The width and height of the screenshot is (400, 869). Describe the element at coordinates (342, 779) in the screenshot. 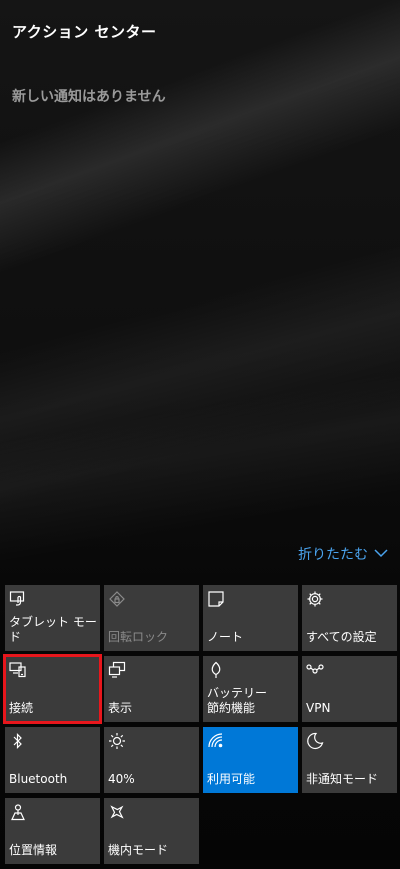

I see `tile-label: 非通知モード` at that location.